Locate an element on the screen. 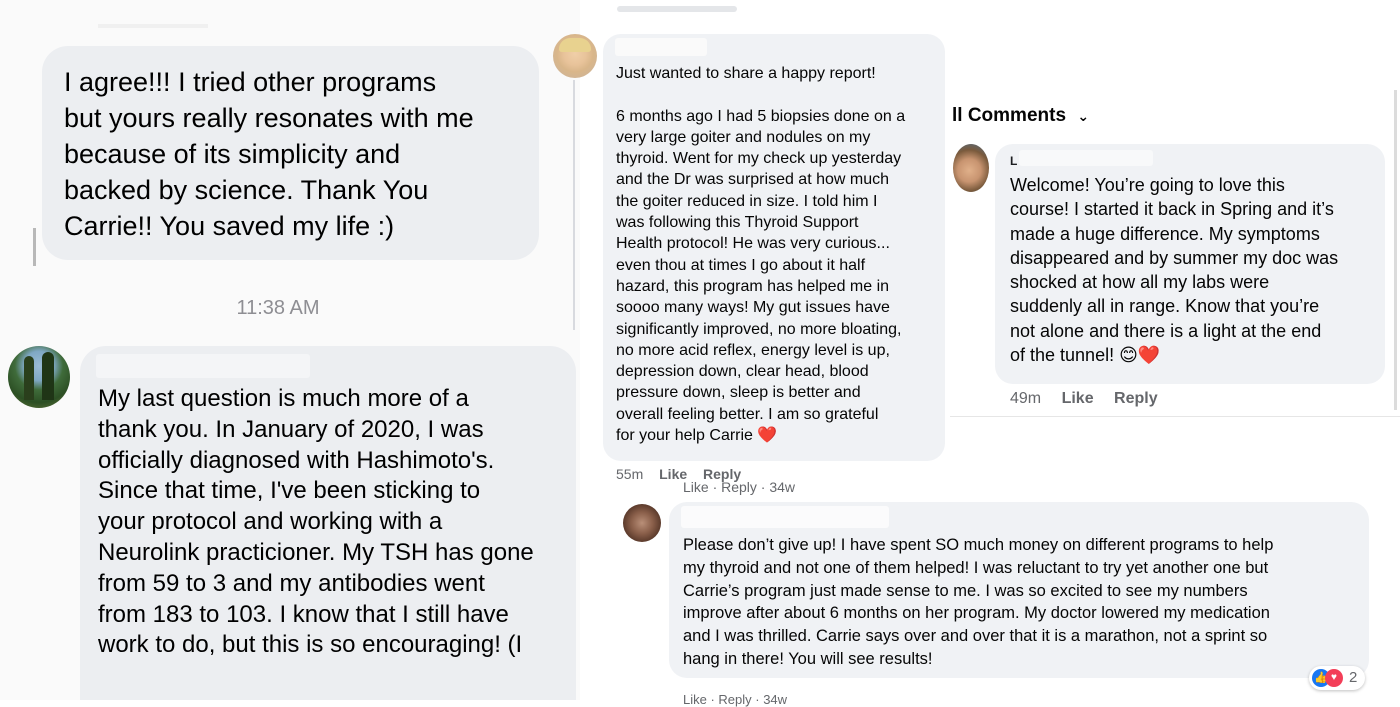  love-reaction-icon: ♥ is located at coordinates (1334, 678).